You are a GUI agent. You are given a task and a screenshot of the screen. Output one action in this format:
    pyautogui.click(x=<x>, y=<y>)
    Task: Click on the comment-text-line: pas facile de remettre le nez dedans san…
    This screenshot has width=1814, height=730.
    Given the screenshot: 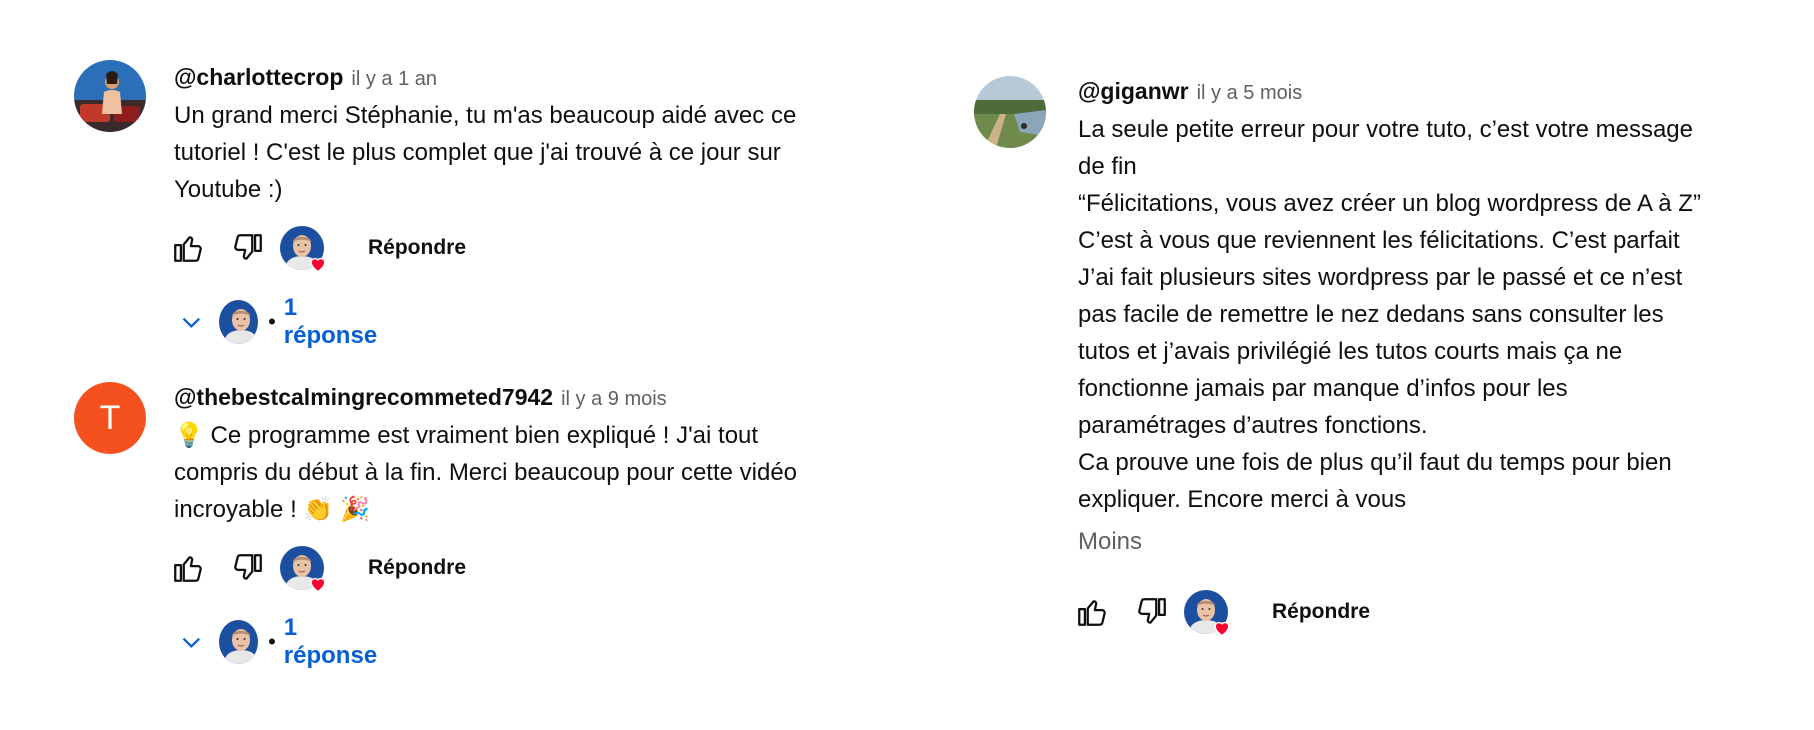 What is the action you would take?
    pyautogui.click(x=1371, y=314)
    